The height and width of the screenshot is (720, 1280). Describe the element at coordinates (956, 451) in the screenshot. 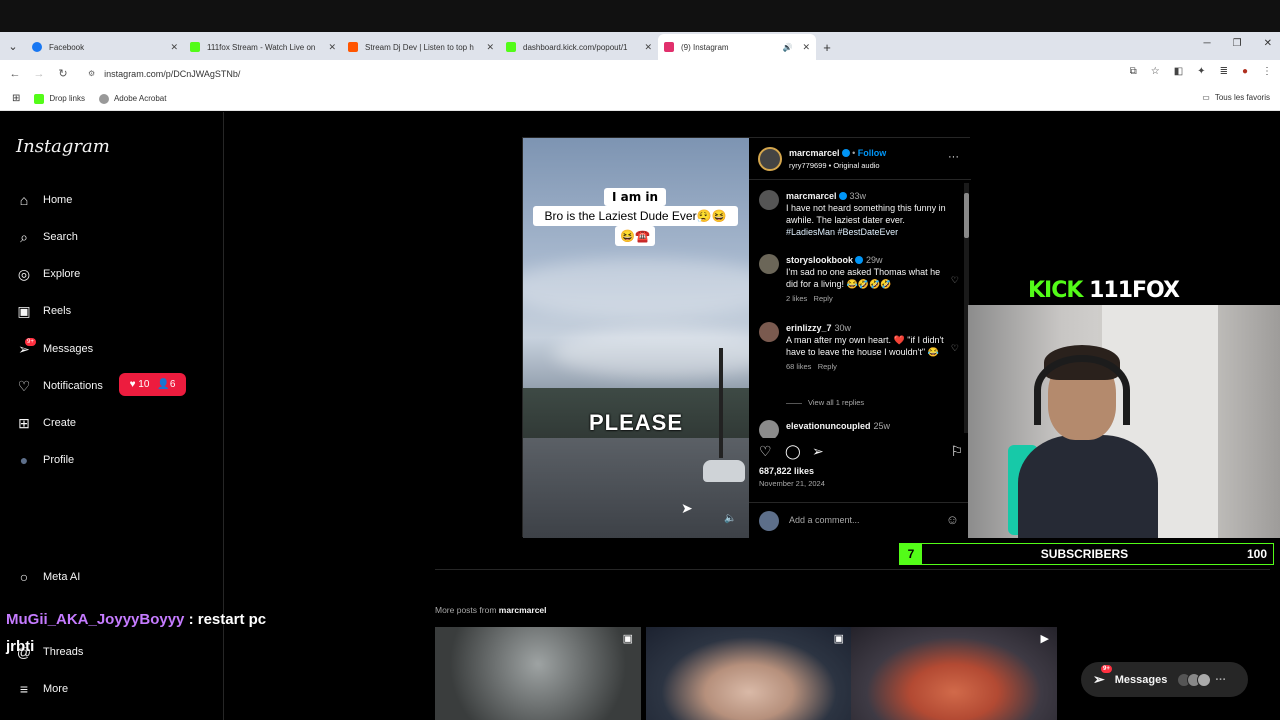

I see `save-bookmark-icon: ⚐` at that location.